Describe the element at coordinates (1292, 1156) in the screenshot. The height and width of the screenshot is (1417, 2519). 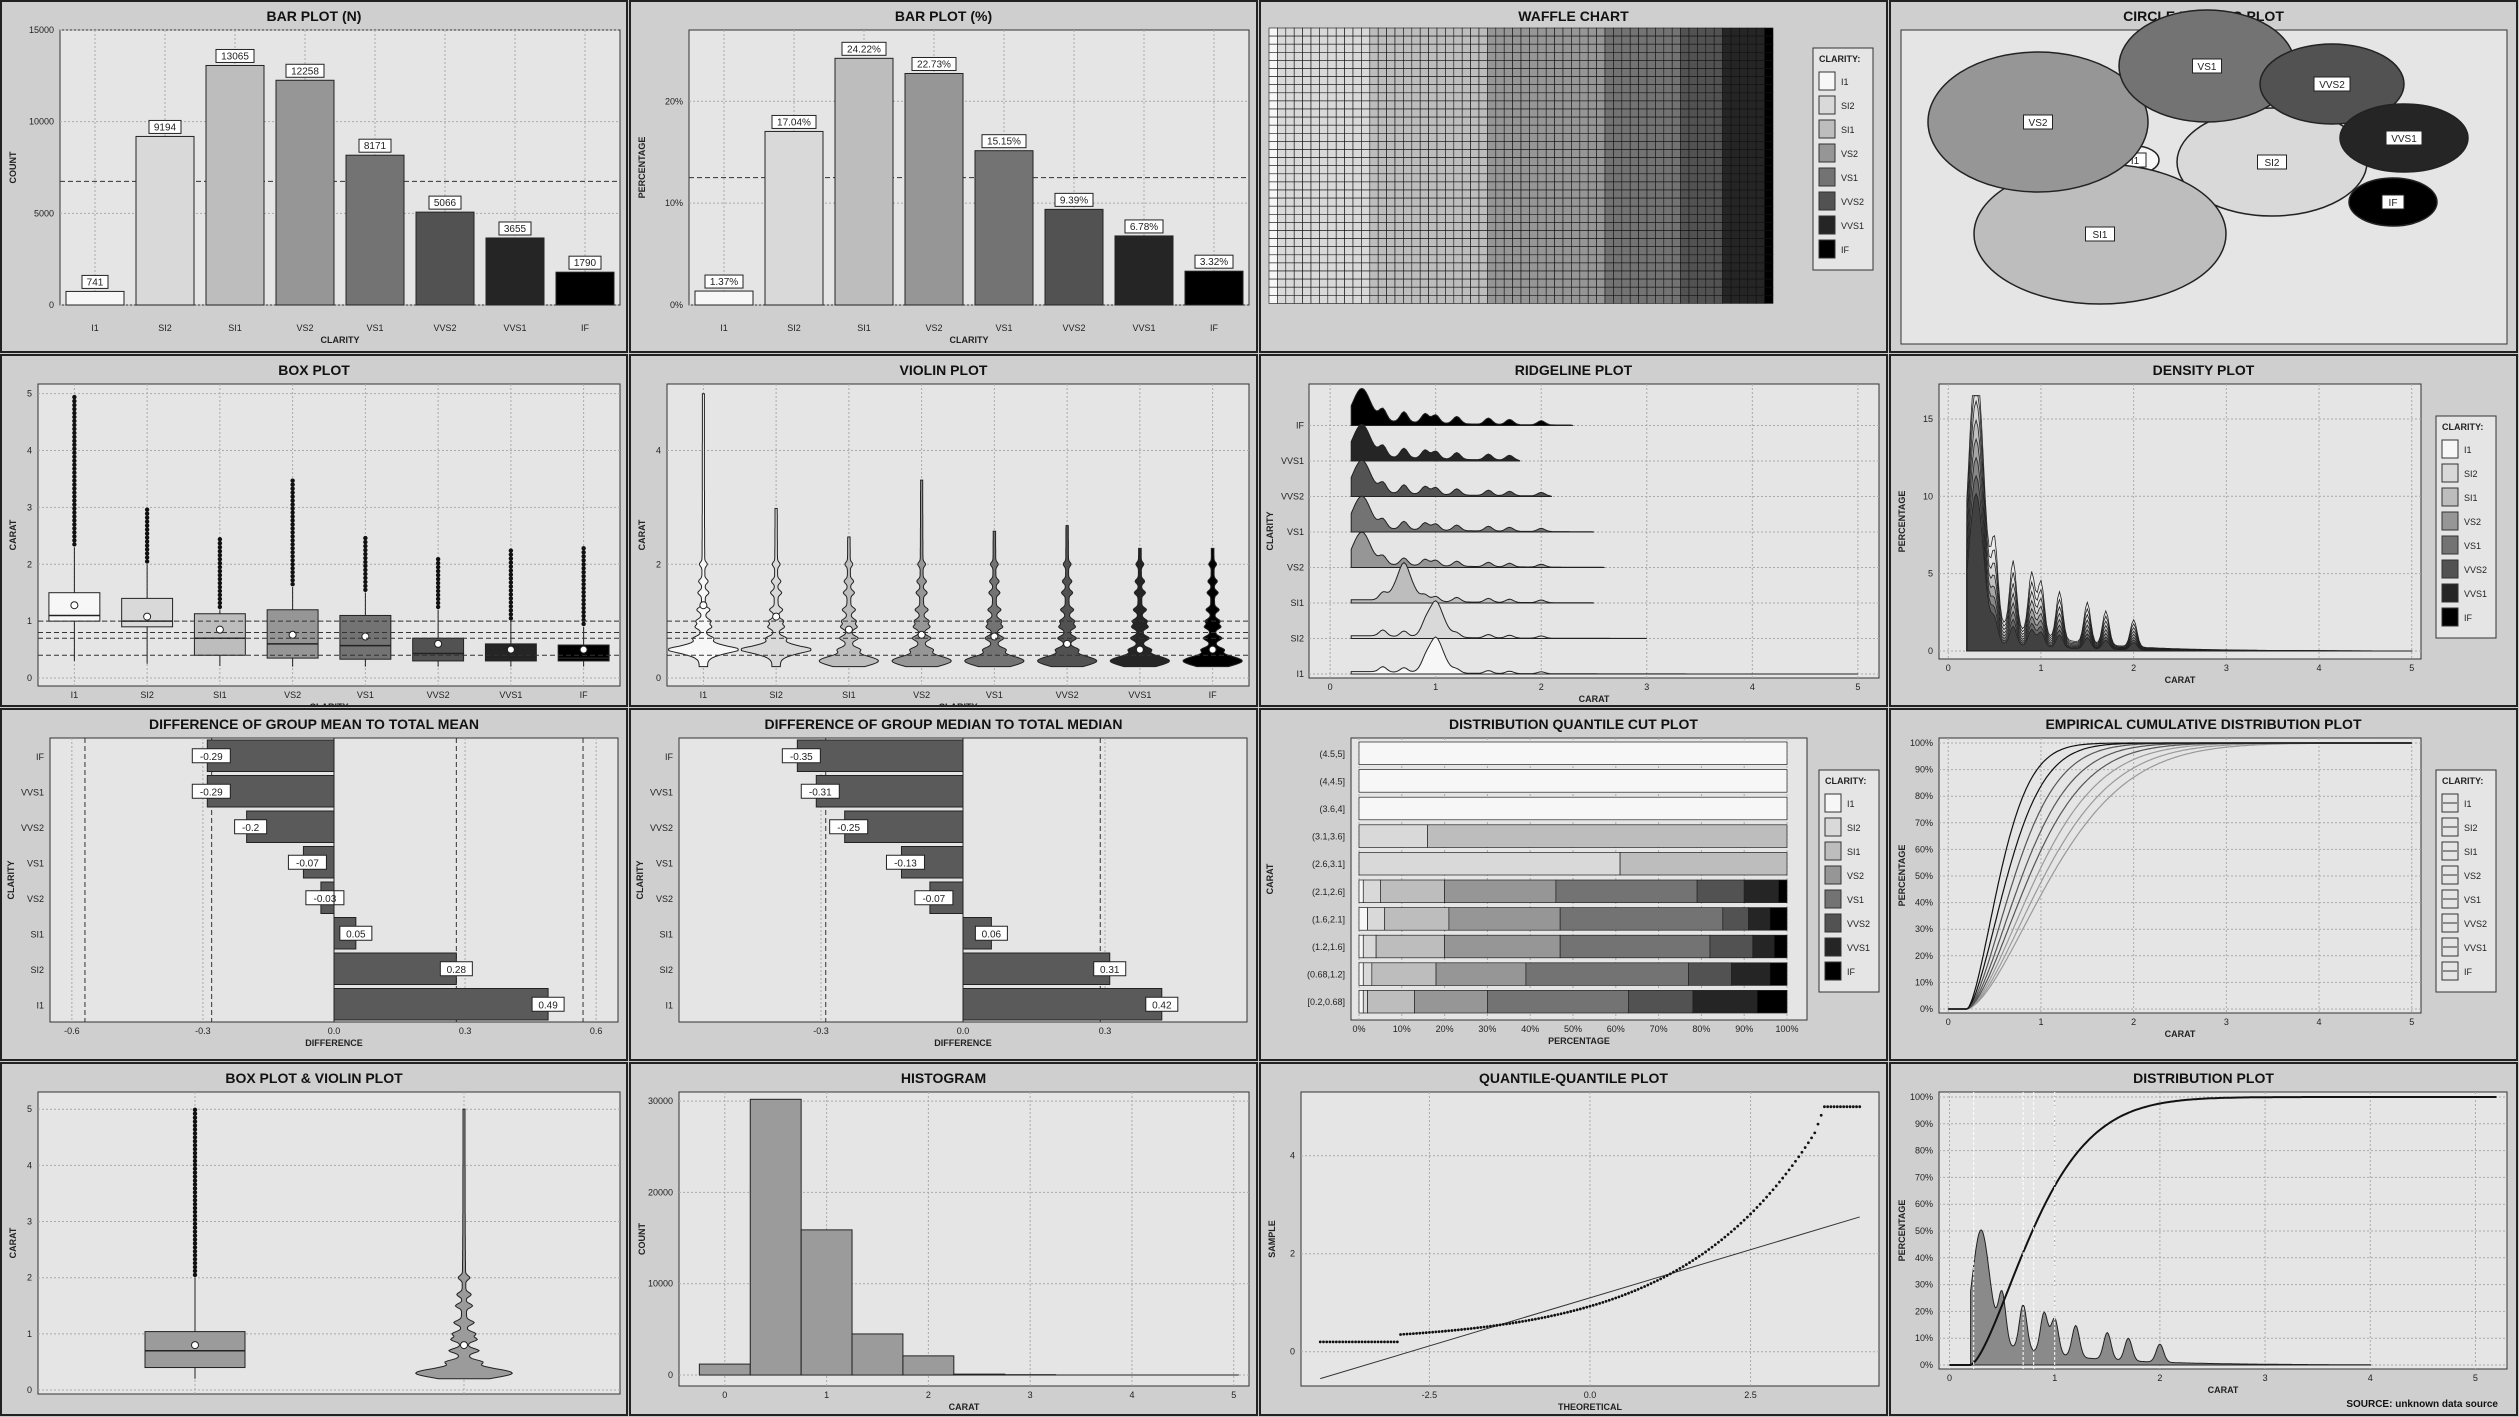
I see `y-tick-label: 4` at that location.